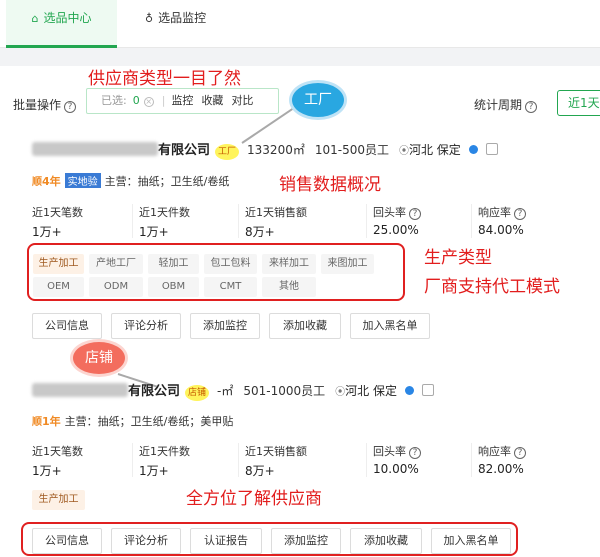  What do you see at coordinates (173, 287) in the screenshot?
I see `production-tag: OBM` at bounding box center [173, 287].